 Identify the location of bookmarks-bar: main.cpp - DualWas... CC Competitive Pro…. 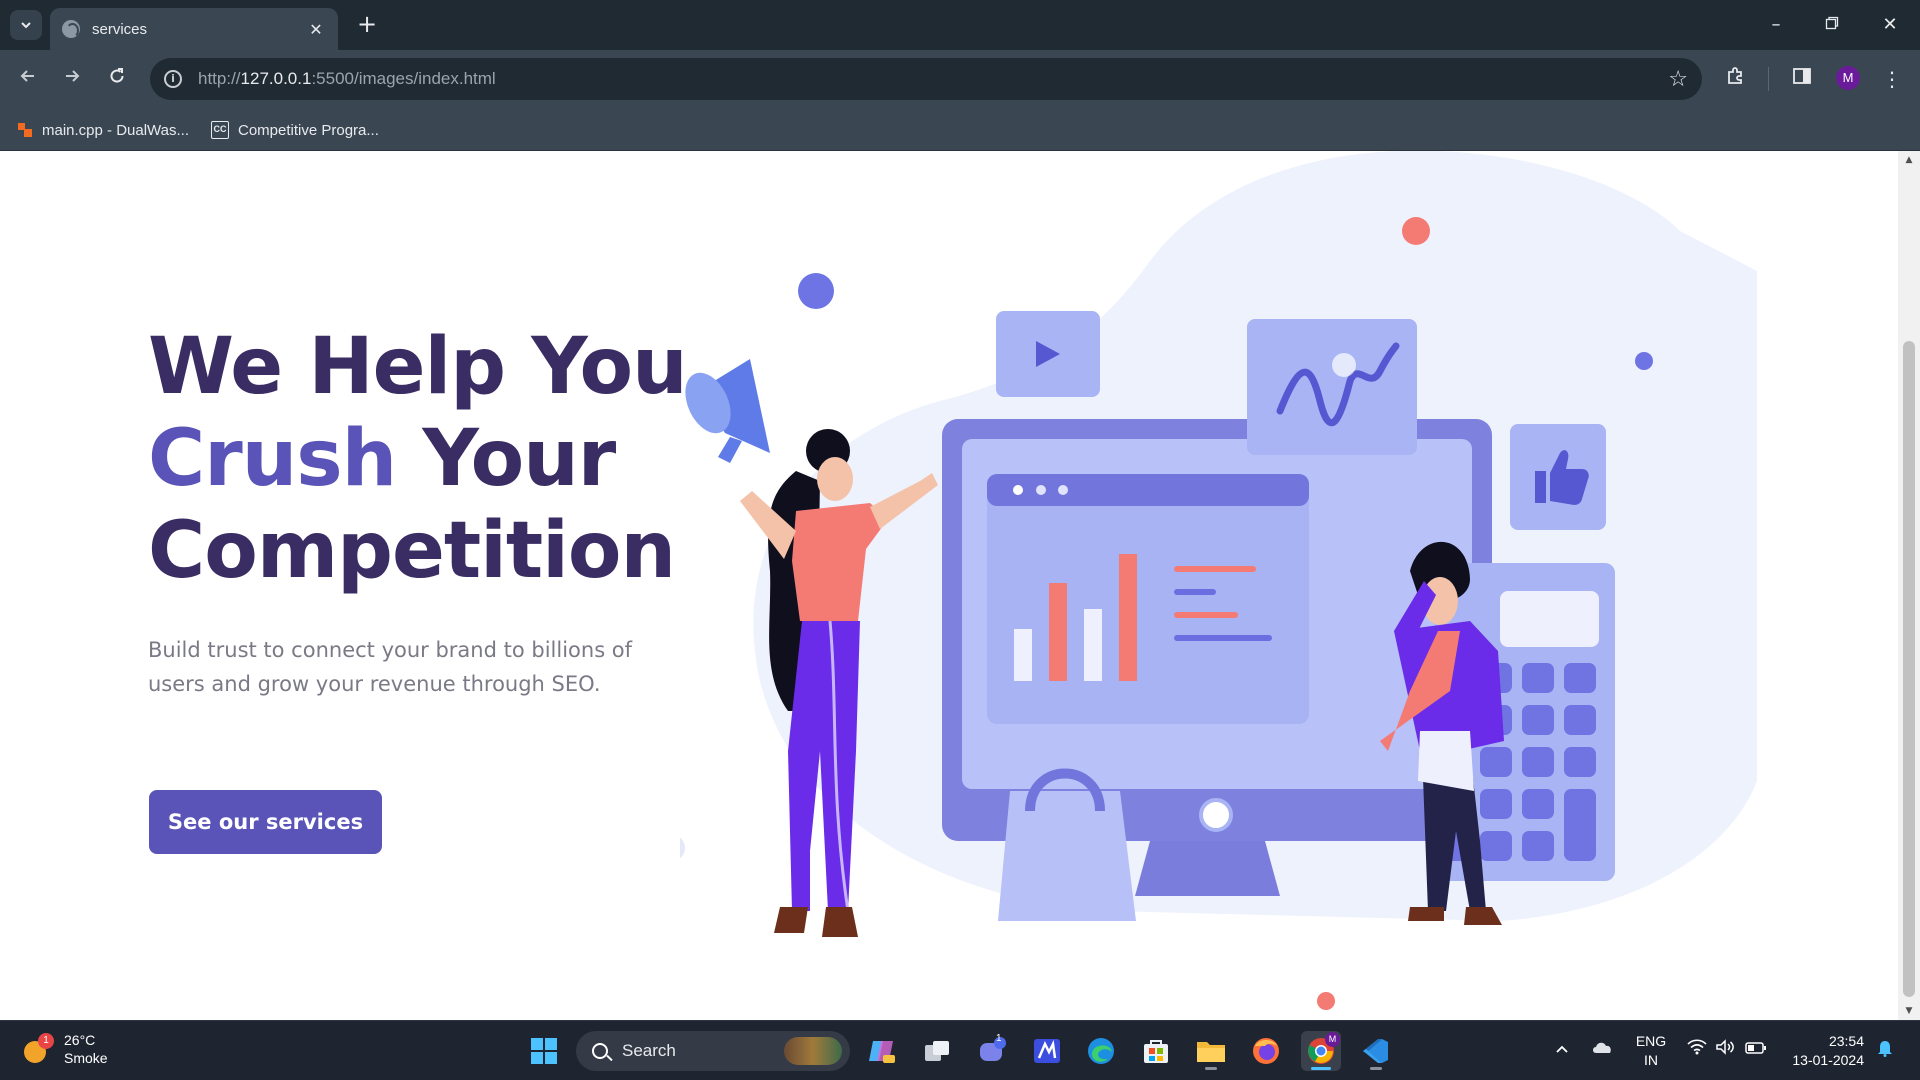
(960, 129).